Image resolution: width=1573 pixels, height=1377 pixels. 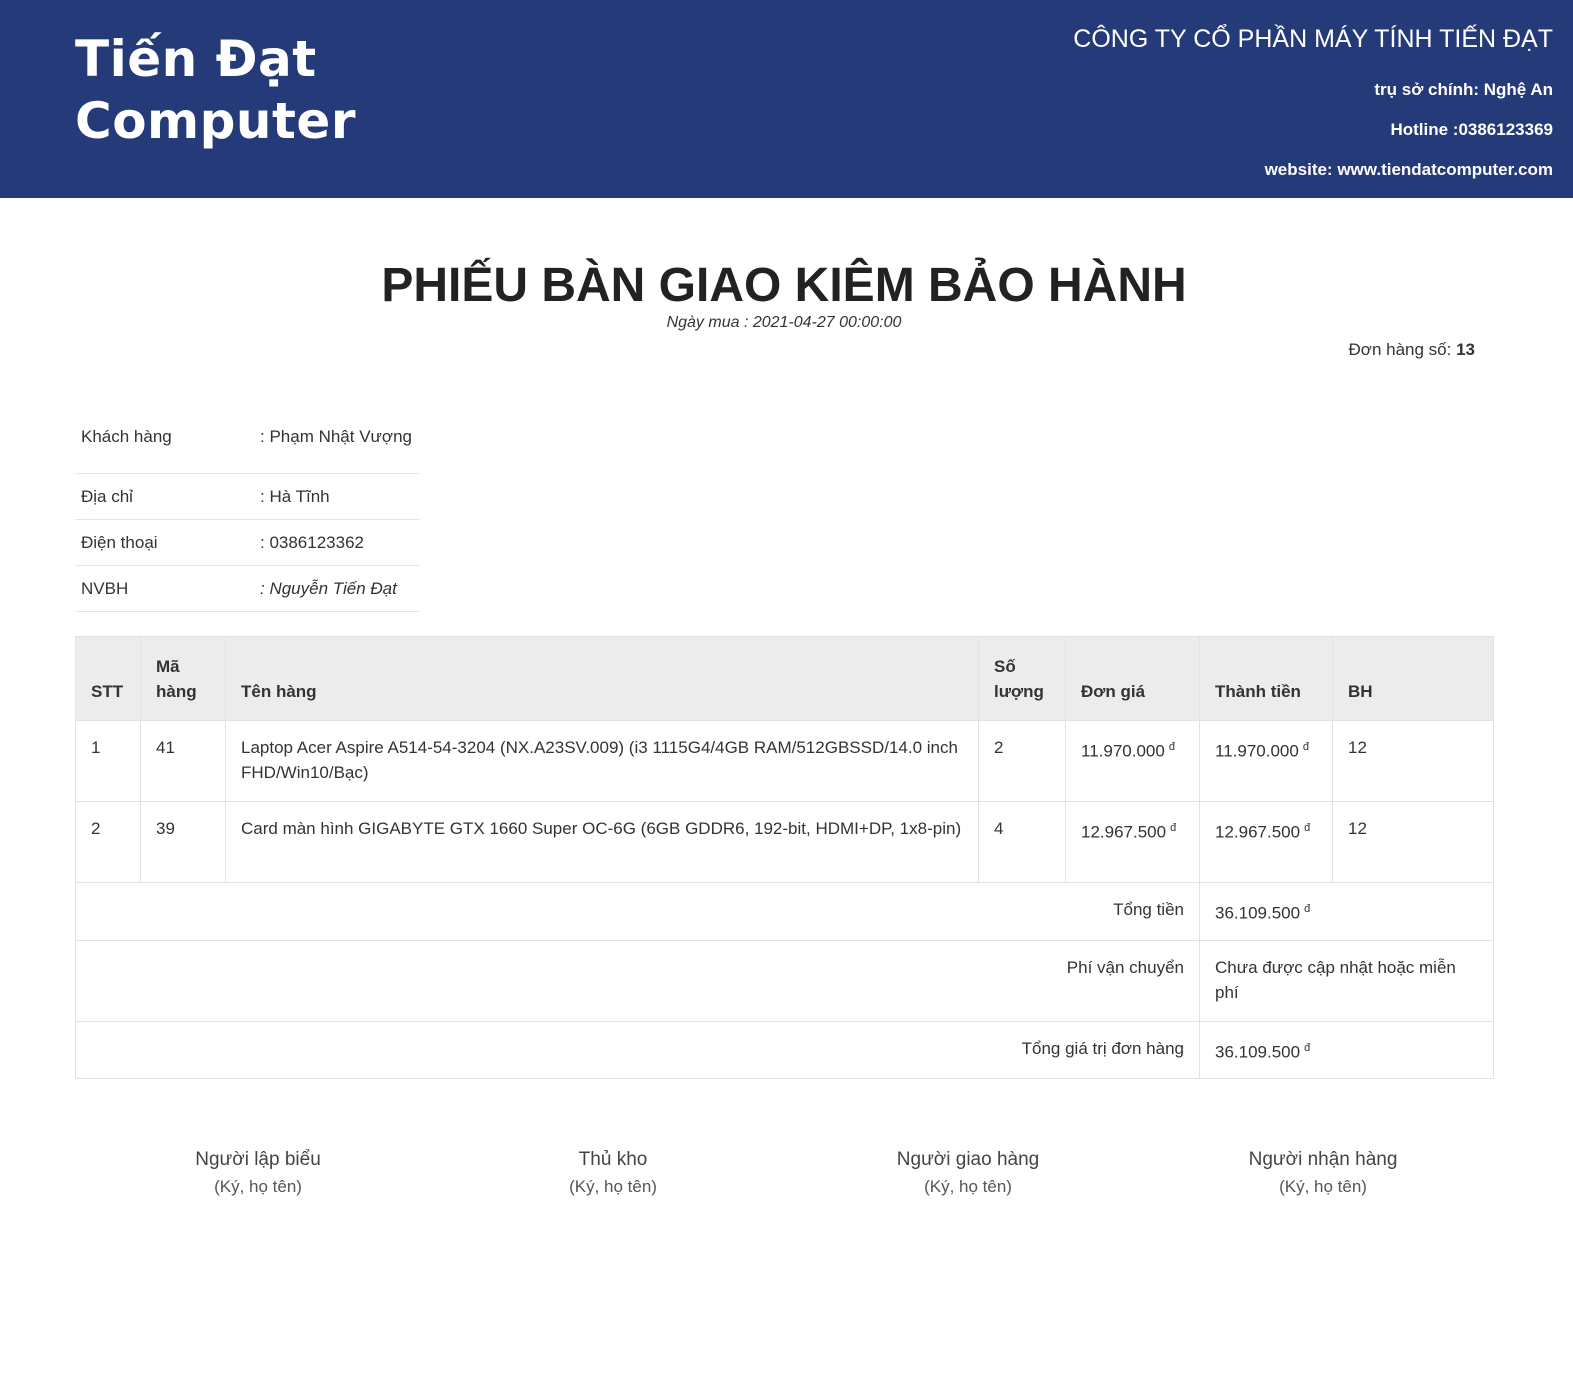 What do you see at coordinates (1124, 832) in the screenshot?
I see `price-value: 12.967.500` at bounding box center [1124, 832].